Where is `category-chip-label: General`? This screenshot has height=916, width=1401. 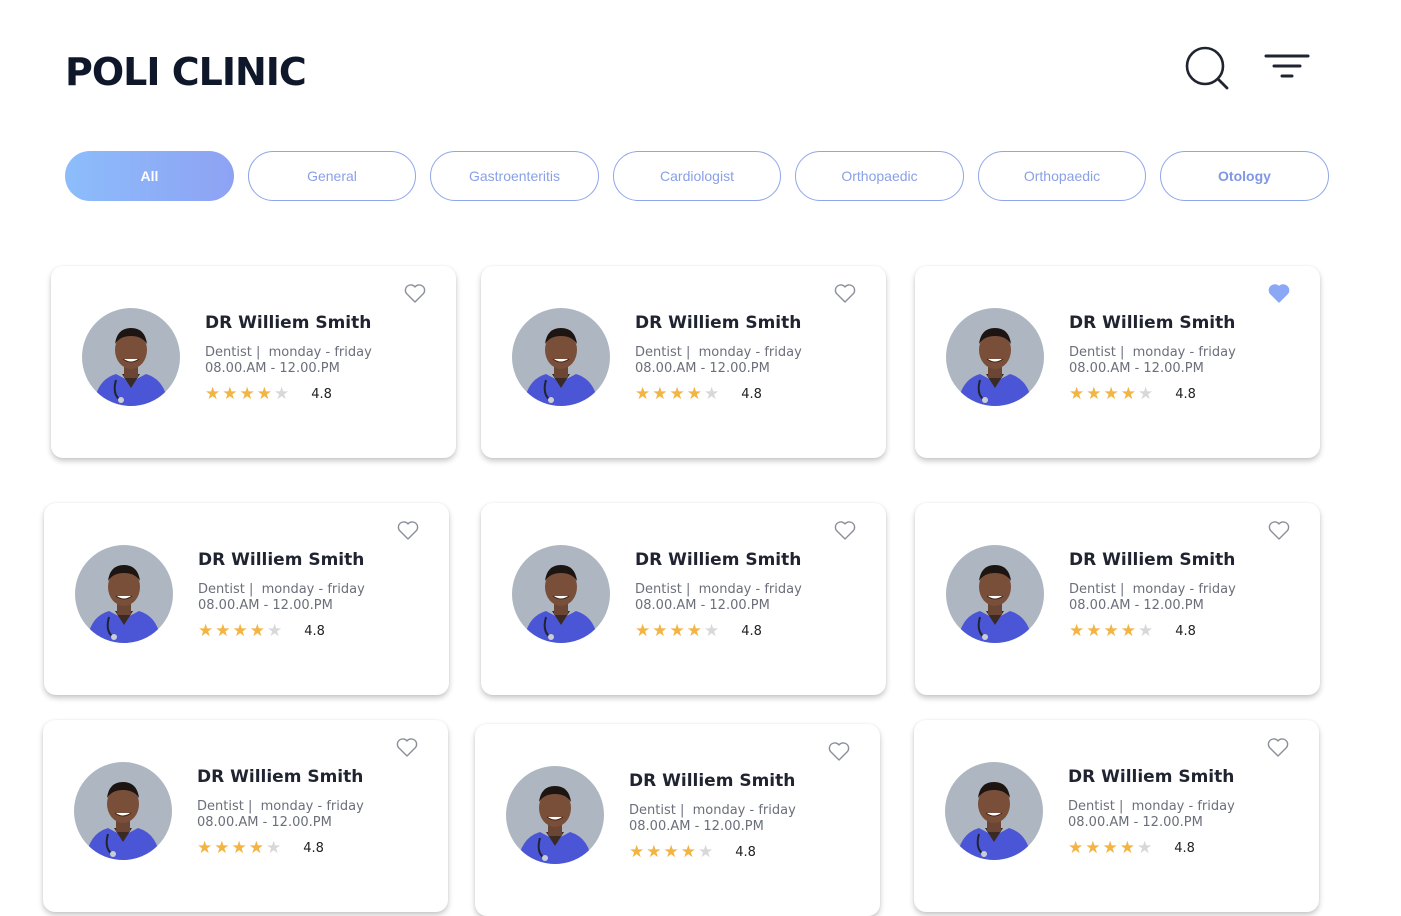
category-chip-label: General is located at coordinates (332, 176).